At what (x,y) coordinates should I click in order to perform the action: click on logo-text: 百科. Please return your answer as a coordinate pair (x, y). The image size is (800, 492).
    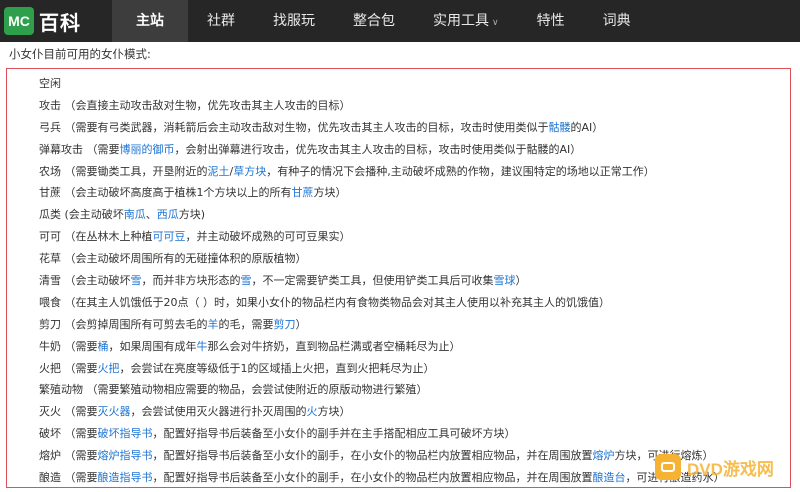
    Looking at the image, I should click on (60, 22).